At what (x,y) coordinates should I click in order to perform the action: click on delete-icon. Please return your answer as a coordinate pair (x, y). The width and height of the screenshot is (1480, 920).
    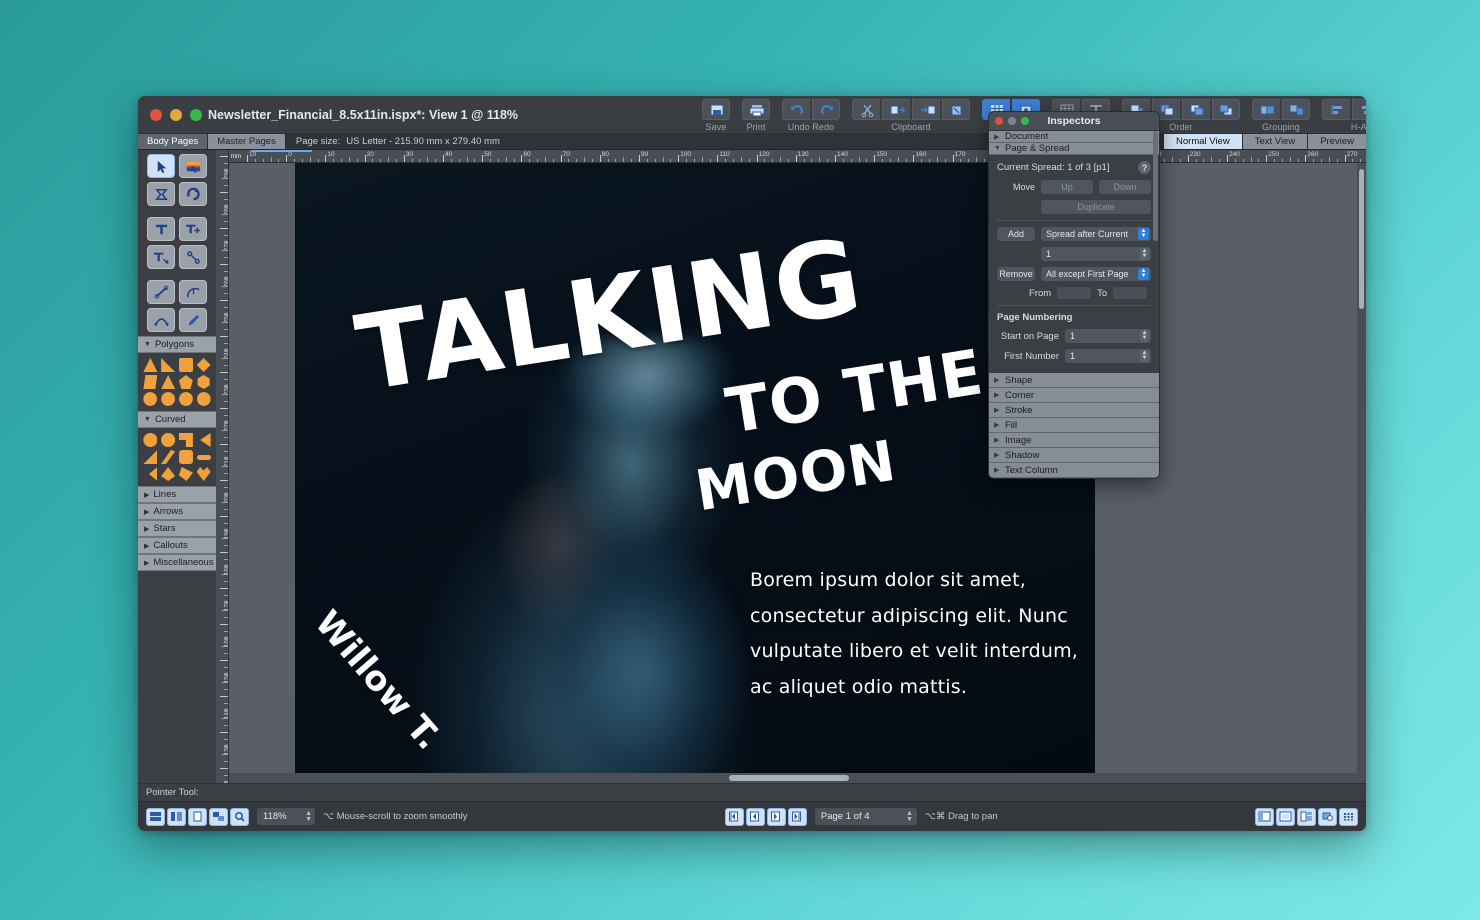
    Looking at the image, I should click on (956, 109).